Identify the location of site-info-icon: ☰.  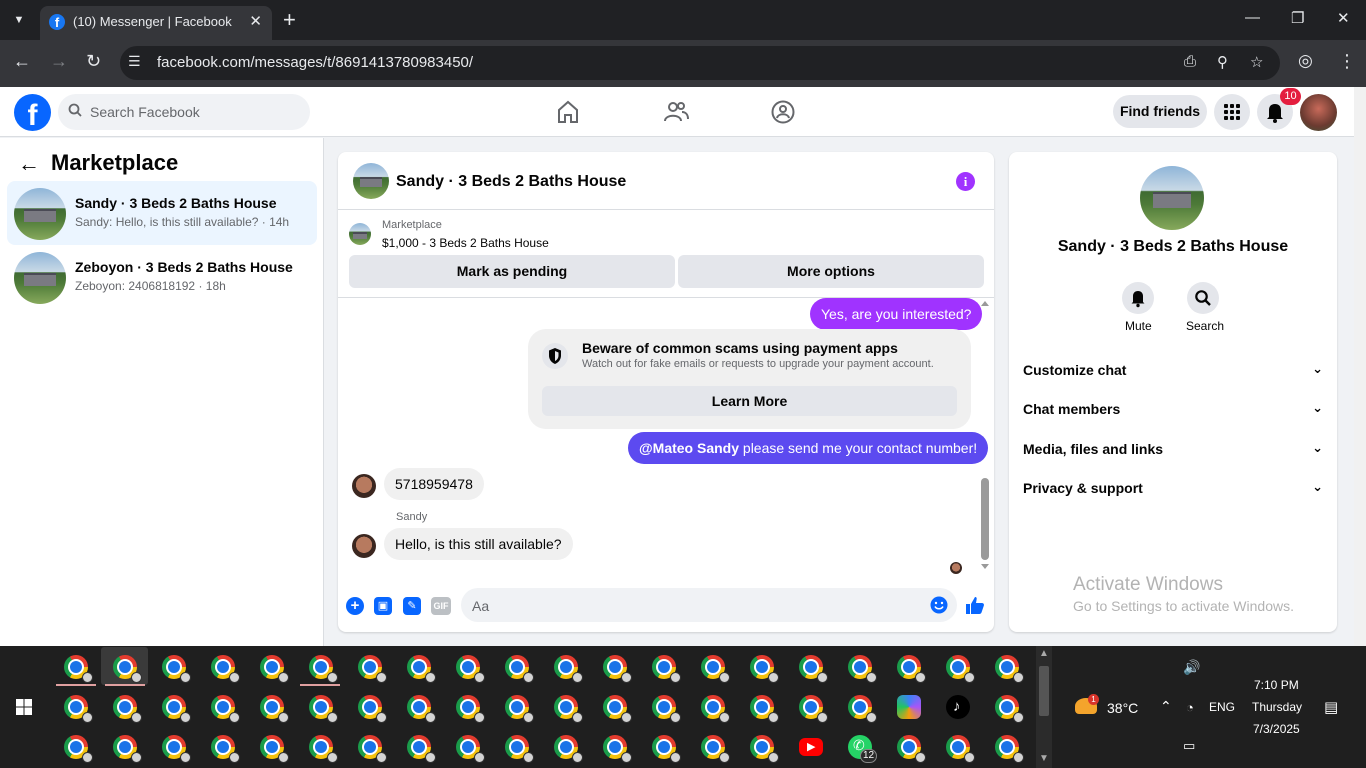
(134, 61).